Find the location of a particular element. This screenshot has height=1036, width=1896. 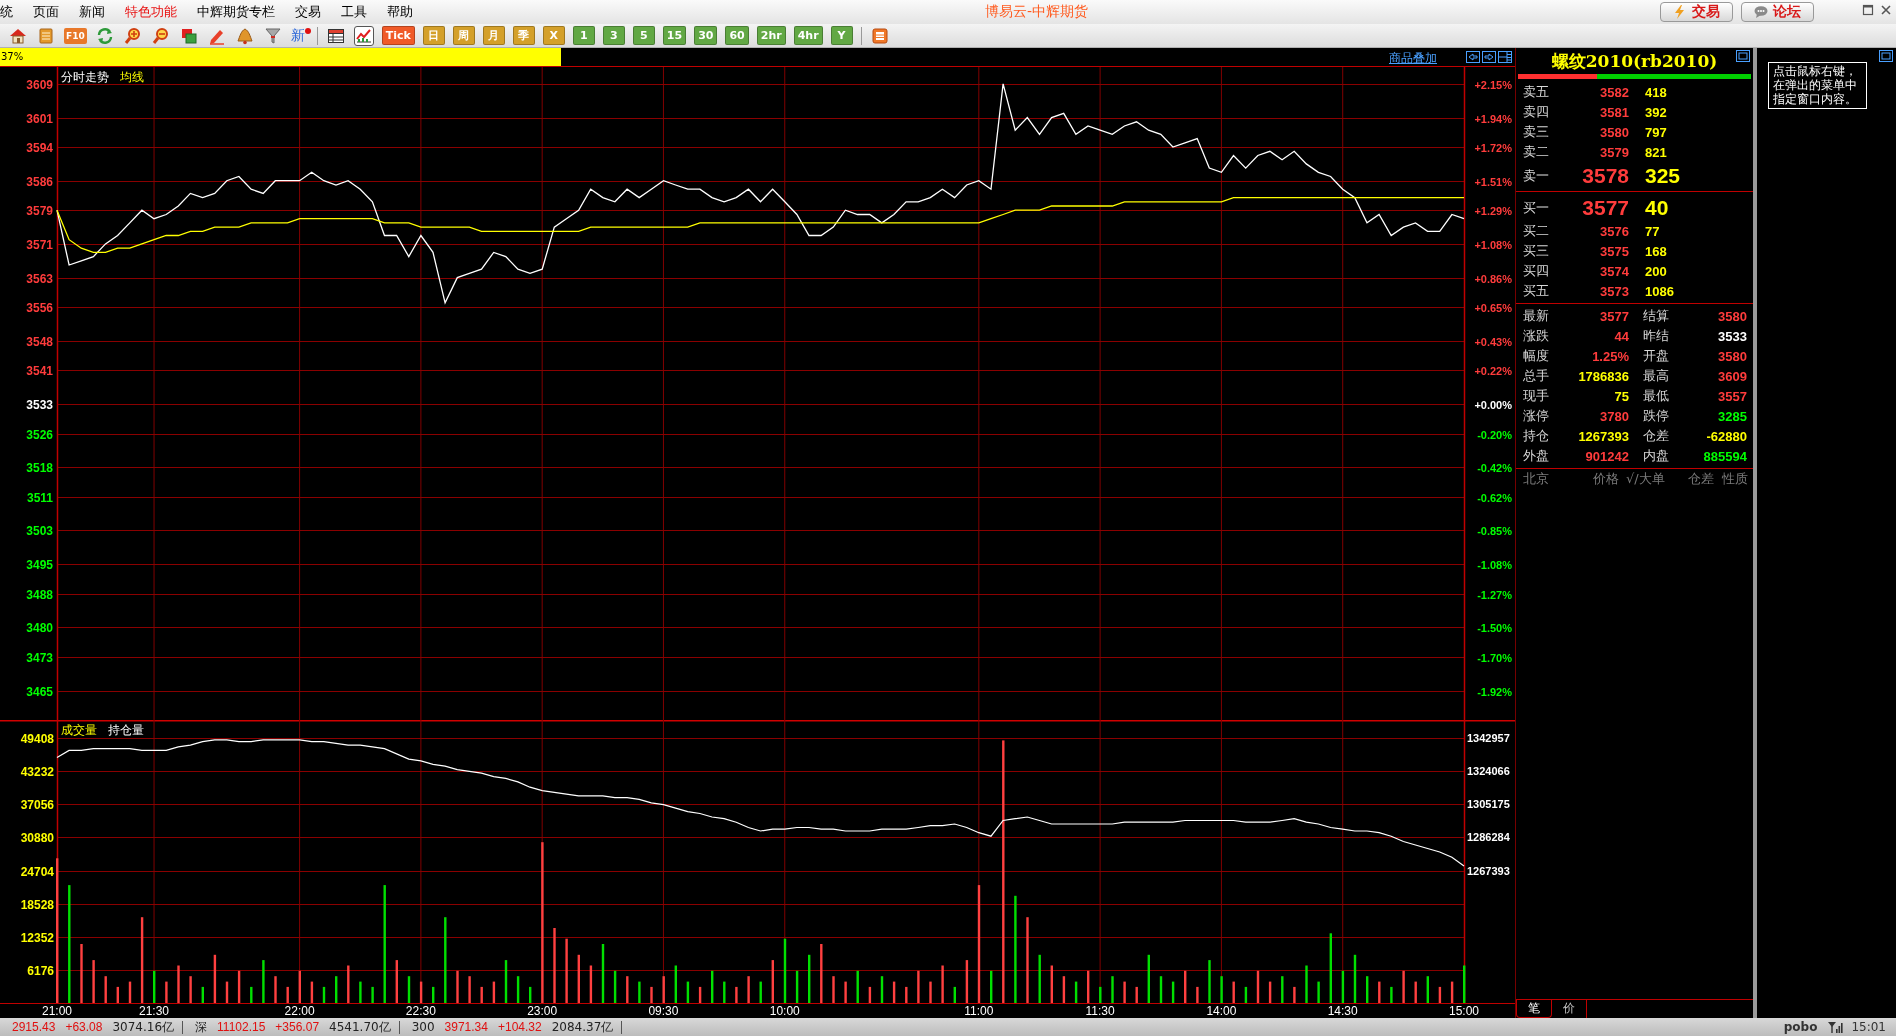

volume-value: 821 is located at coordinates (1656, 152).